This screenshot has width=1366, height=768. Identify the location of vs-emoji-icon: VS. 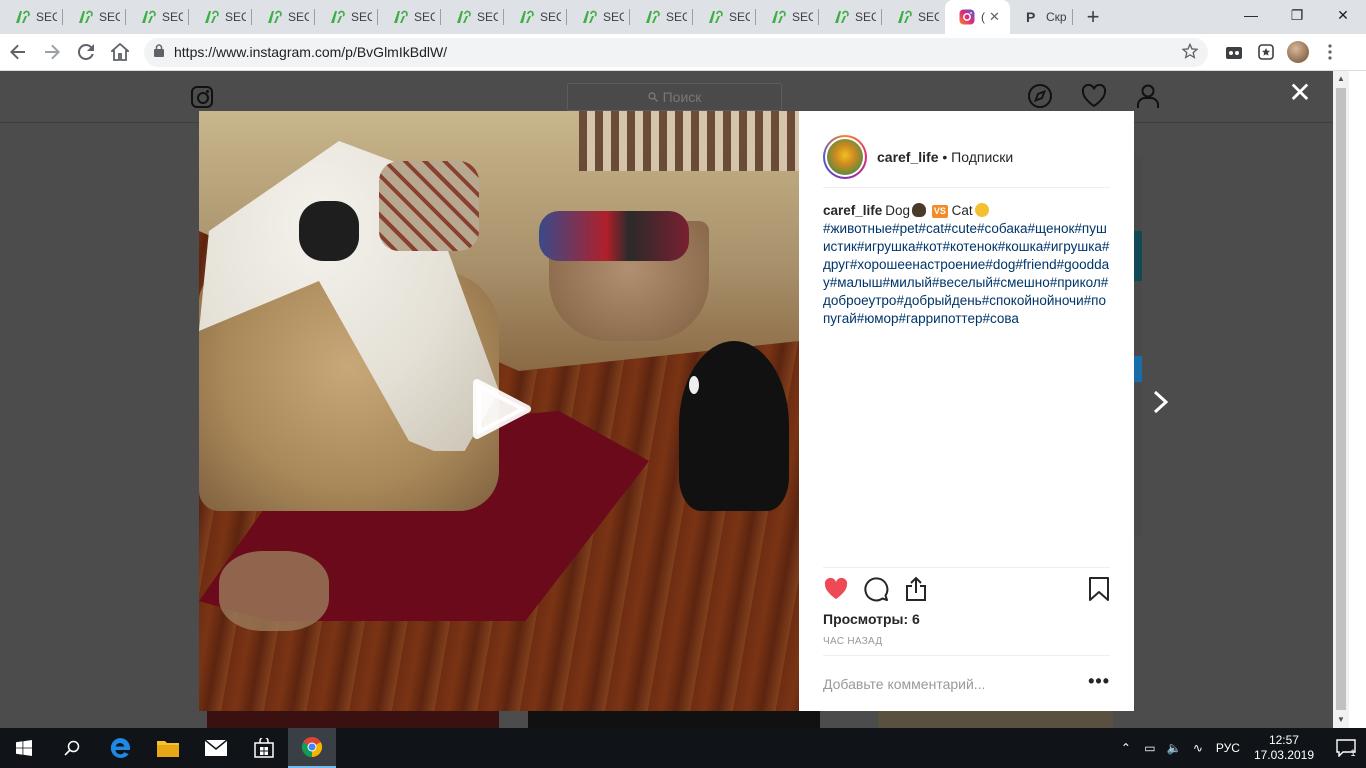
(939, 211).